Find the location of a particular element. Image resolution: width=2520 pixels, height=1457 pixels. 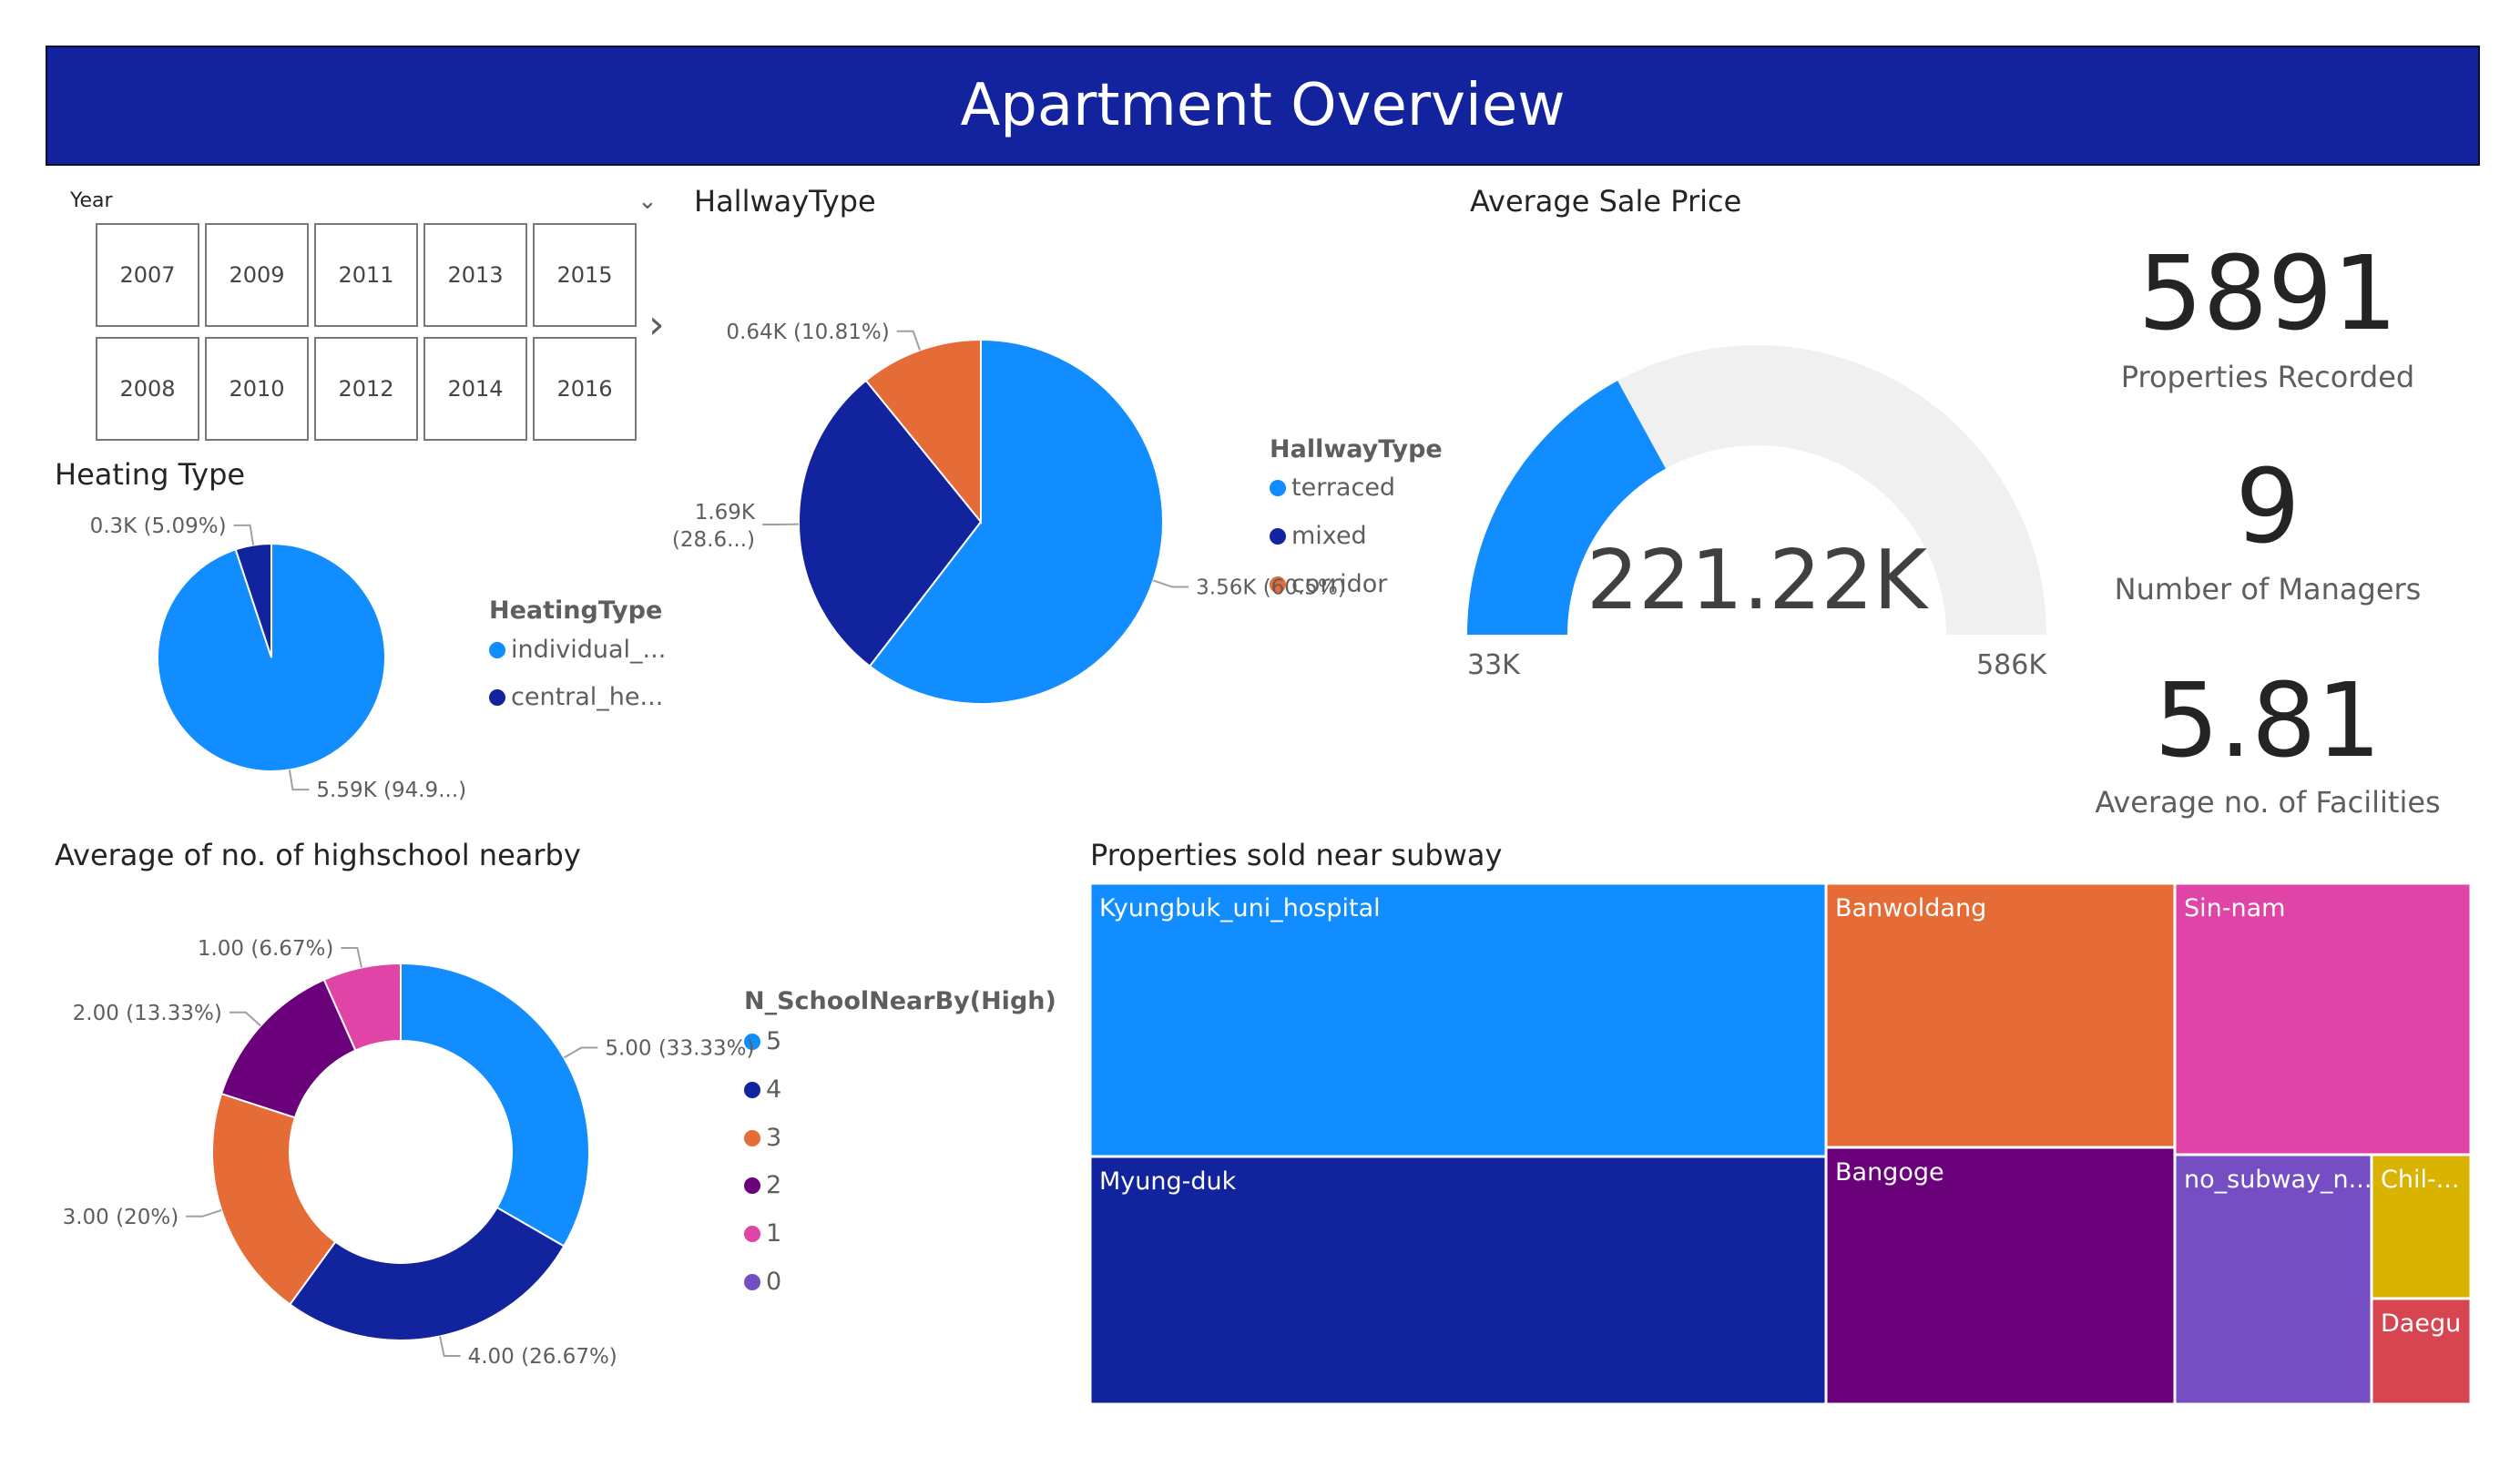

data-label: 4.00 (26.67%) is located at coordinates (542, 1357).